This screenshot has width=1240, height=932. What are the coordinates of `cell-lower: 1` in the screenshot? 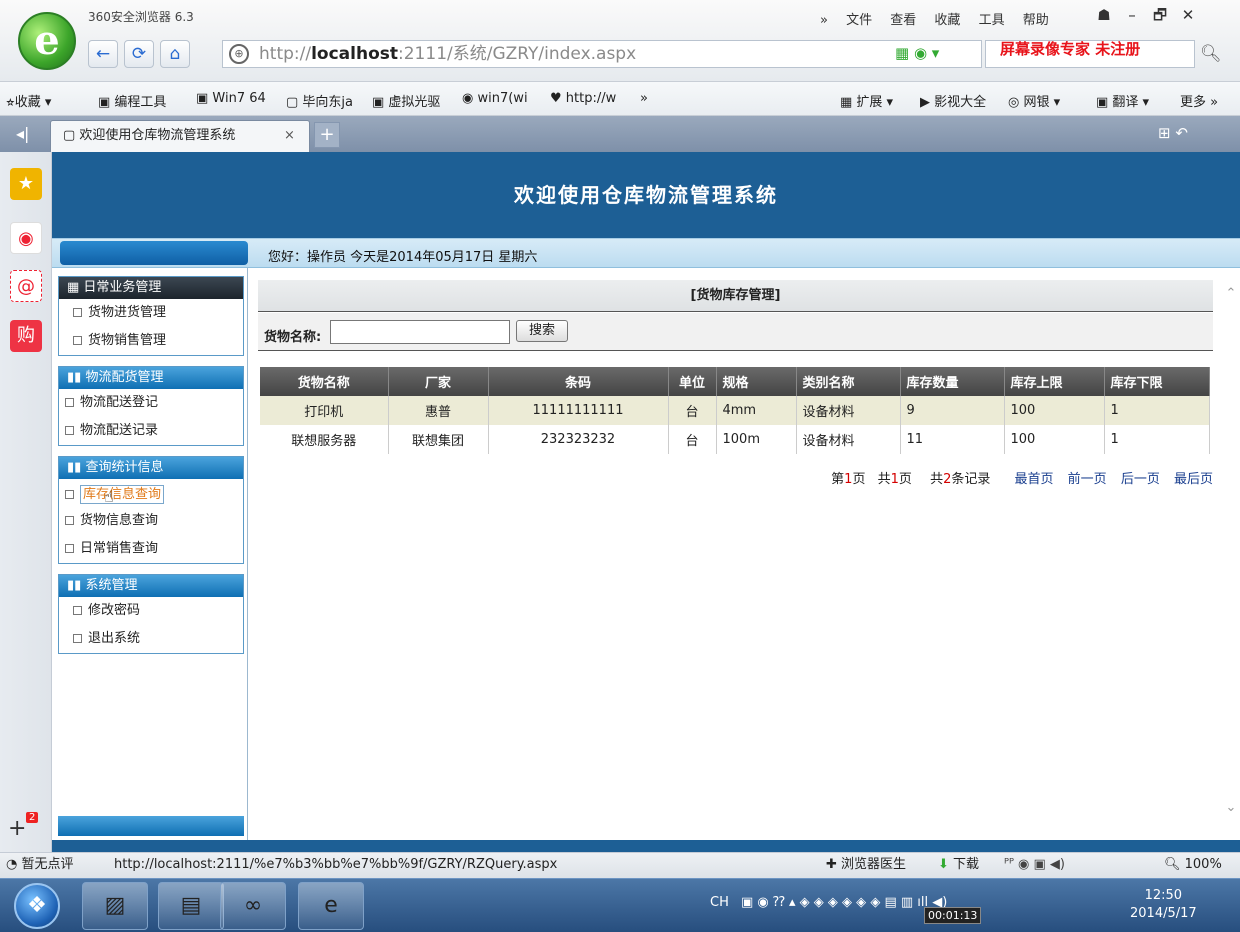 It's located at (1157, 410).